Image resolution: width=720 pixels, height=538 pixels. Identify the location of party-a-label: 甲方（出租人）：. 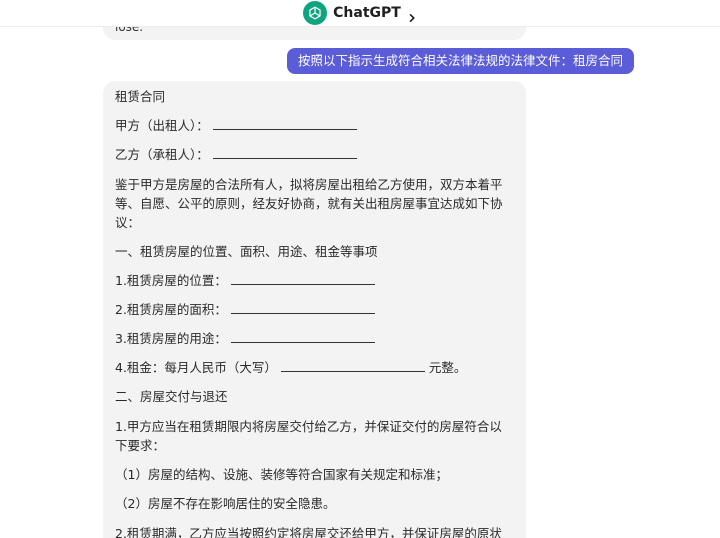
(162, 125).